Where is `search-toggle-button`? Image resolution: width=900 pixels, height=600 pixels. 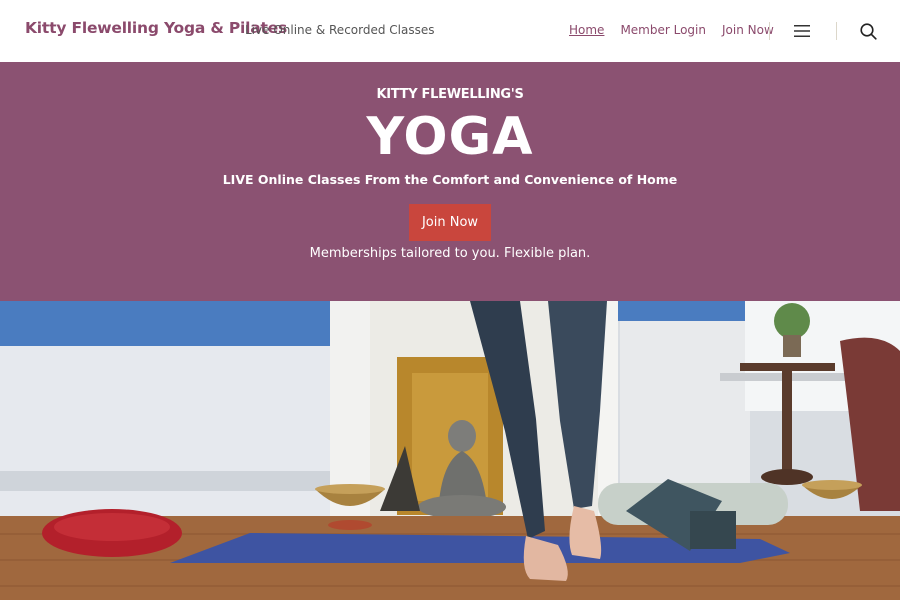
search-toggle-button is located at coordinates (868, 31).